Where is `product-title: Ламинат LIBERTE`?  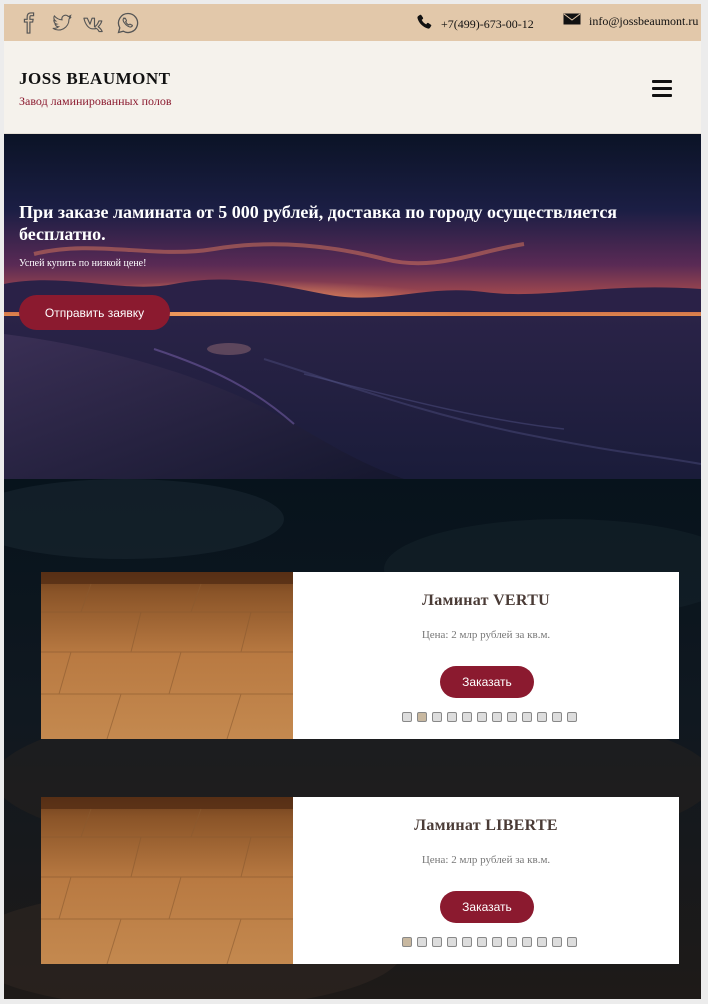
product-title: Ламинат LIBERTE is located at coordinates (486, 825).